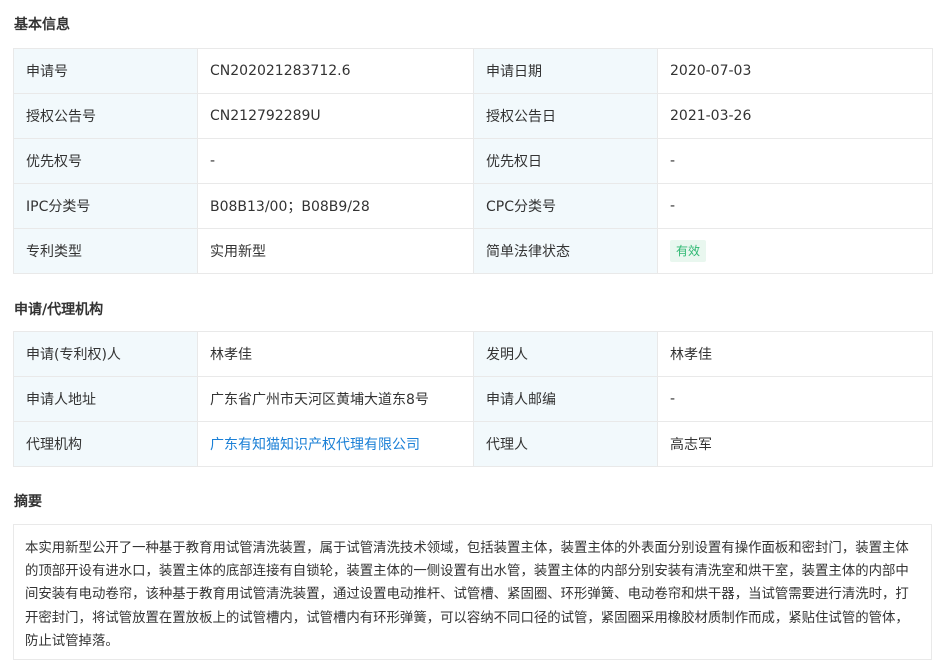 This screenshot has height=668, width=948. What do you see at coordinates (59, 310) in the screenshot?
I see `agency-title: 申请/代理机构` at bounding box center [59, 310].